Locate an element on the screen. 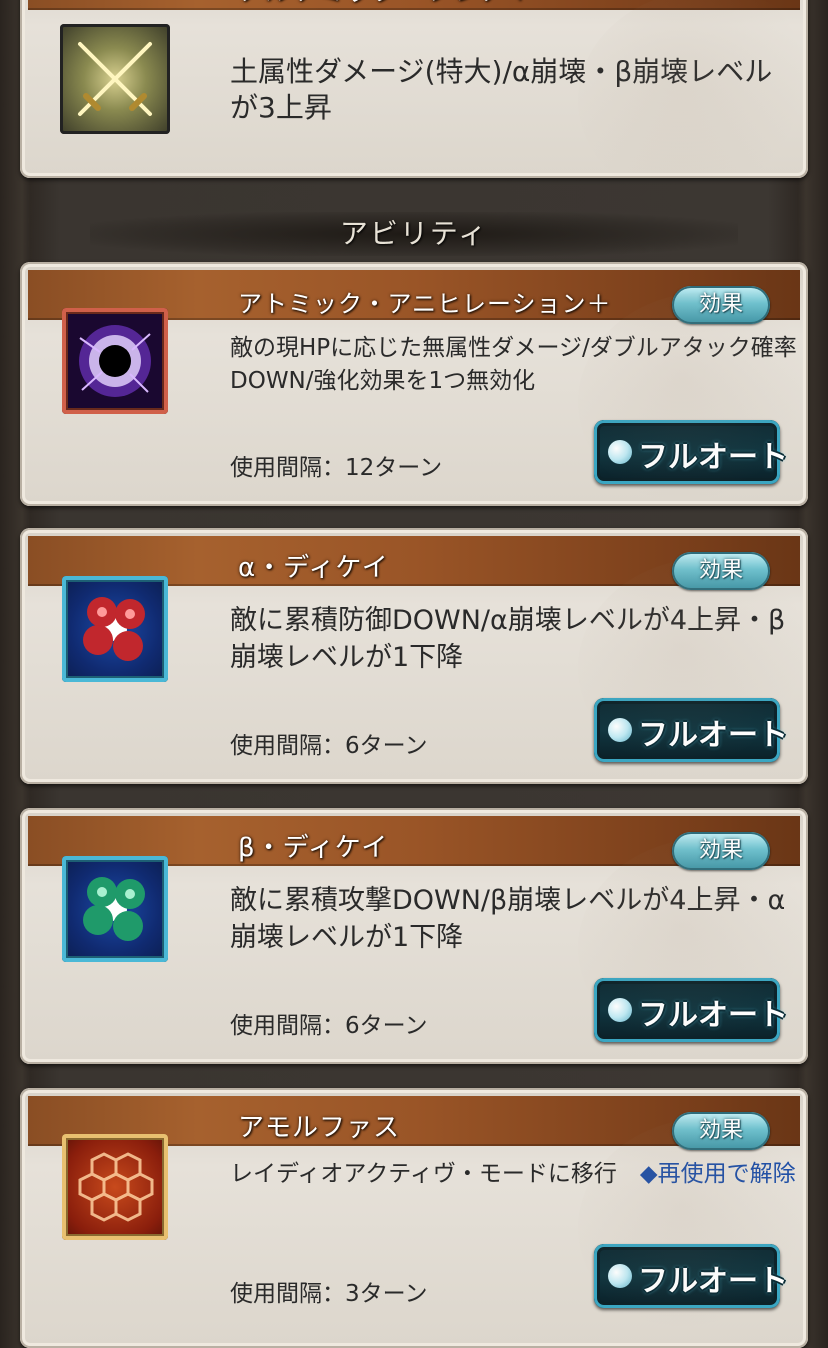 The height and width of the screenshot is (1348, 828). lattice-icon is located at coordinates (115, 1187).